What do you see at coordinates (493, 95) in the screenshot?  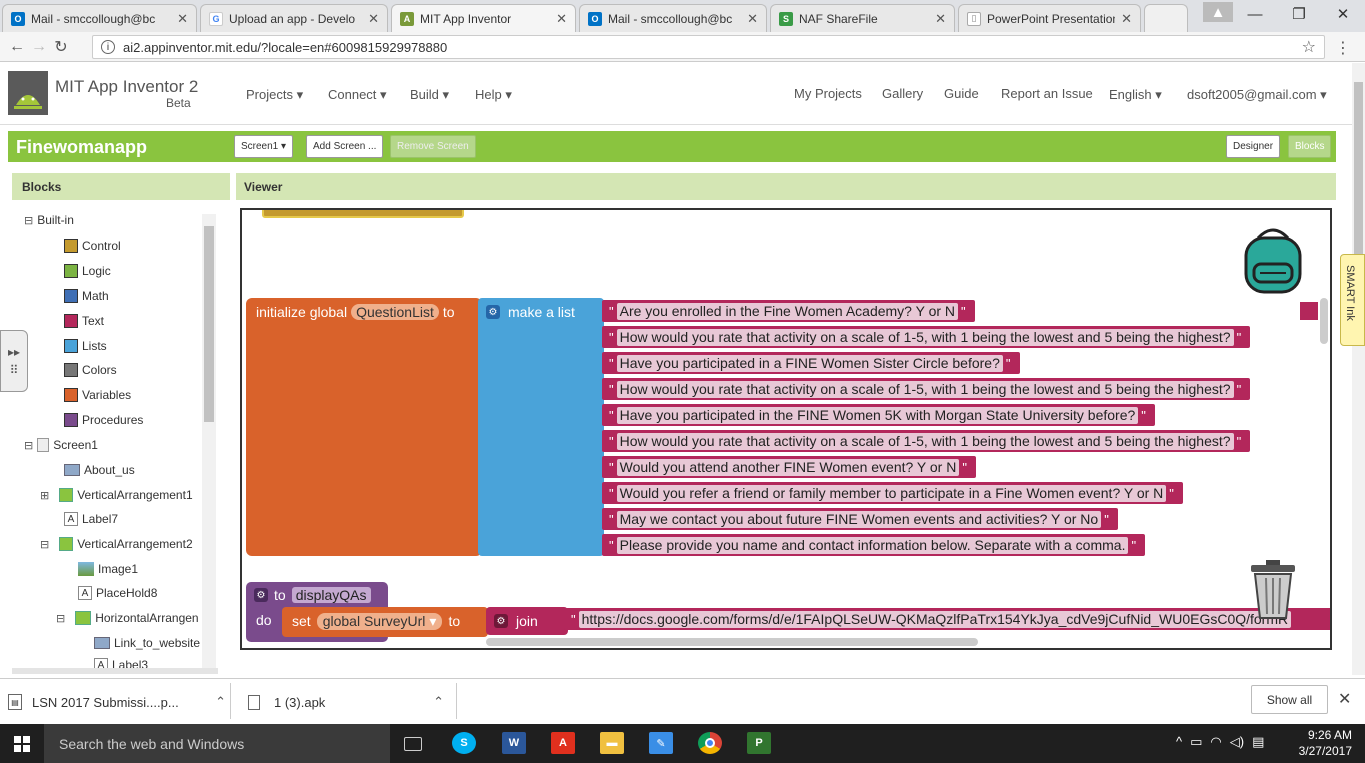 I see `menu-help: Help ▾` at bounding box center [493, 95].